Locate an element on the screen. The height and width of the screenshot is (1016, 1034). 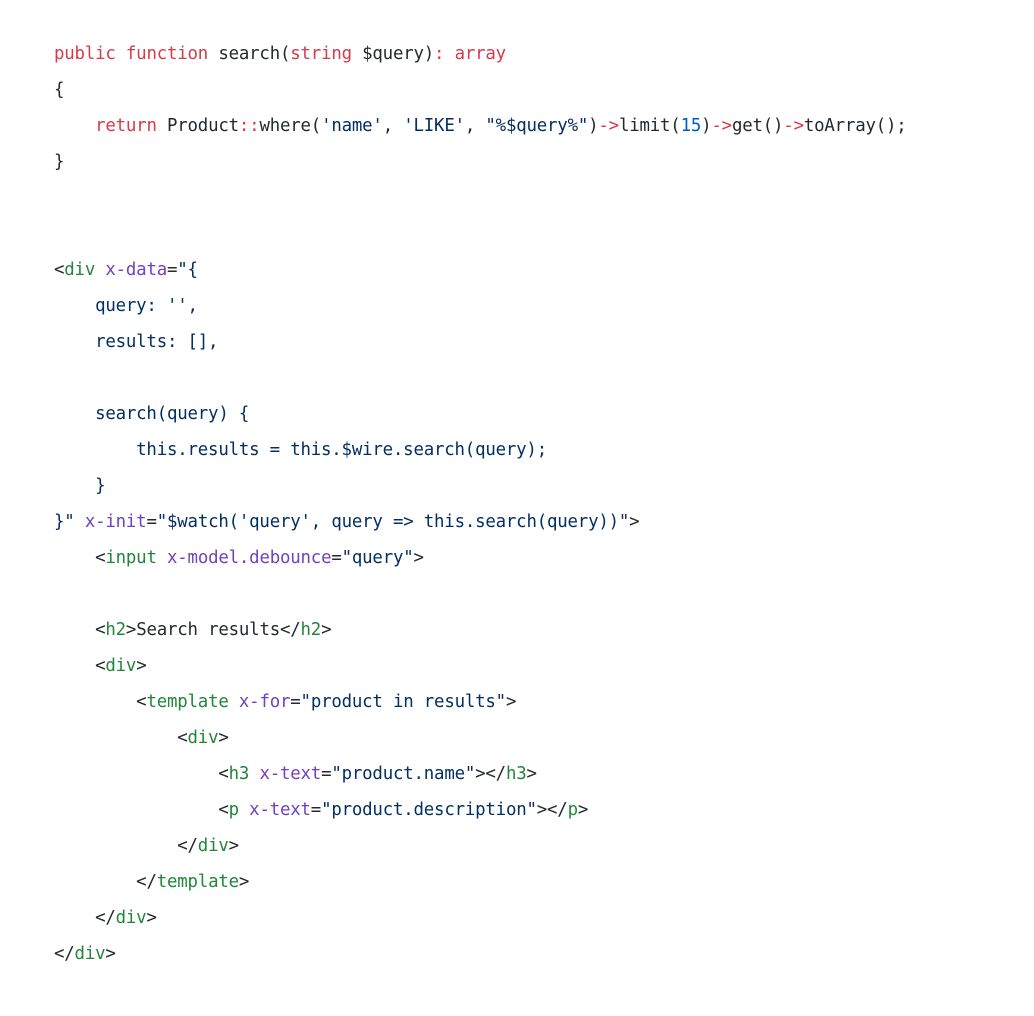
tag-name-token: input is located at coordinates (131, 558).